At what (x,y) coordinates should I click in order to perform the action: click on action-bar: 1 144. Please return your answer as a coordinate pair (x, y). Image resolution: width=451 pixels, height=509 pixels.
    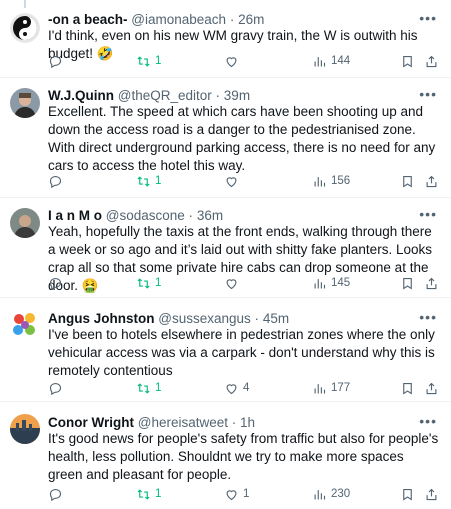
    Looking at the image, I should click on (243, 61).